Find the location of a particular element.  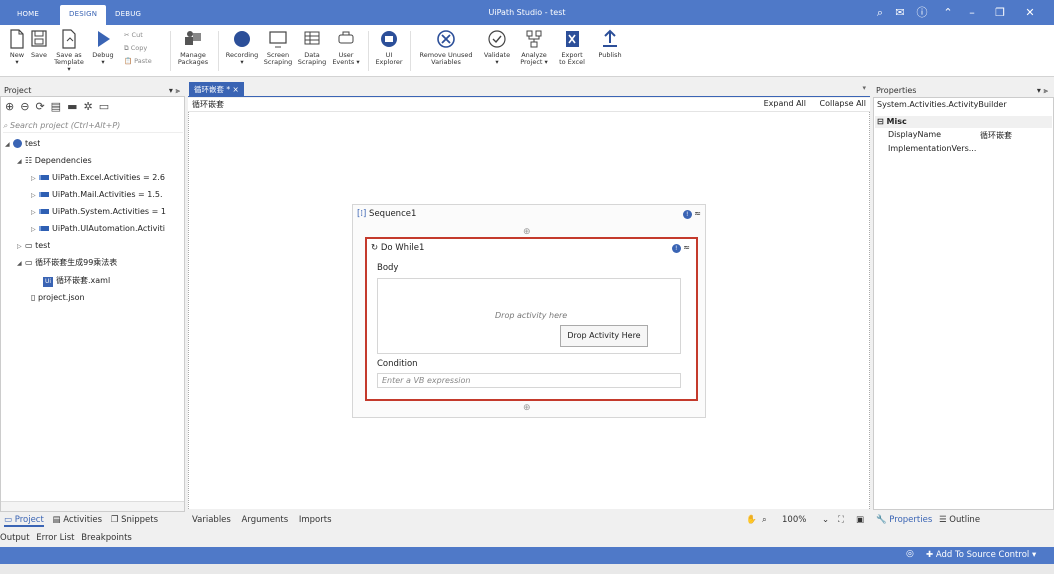

tab-snippets: ❐ Snippets is located at coordinates (134, 520).